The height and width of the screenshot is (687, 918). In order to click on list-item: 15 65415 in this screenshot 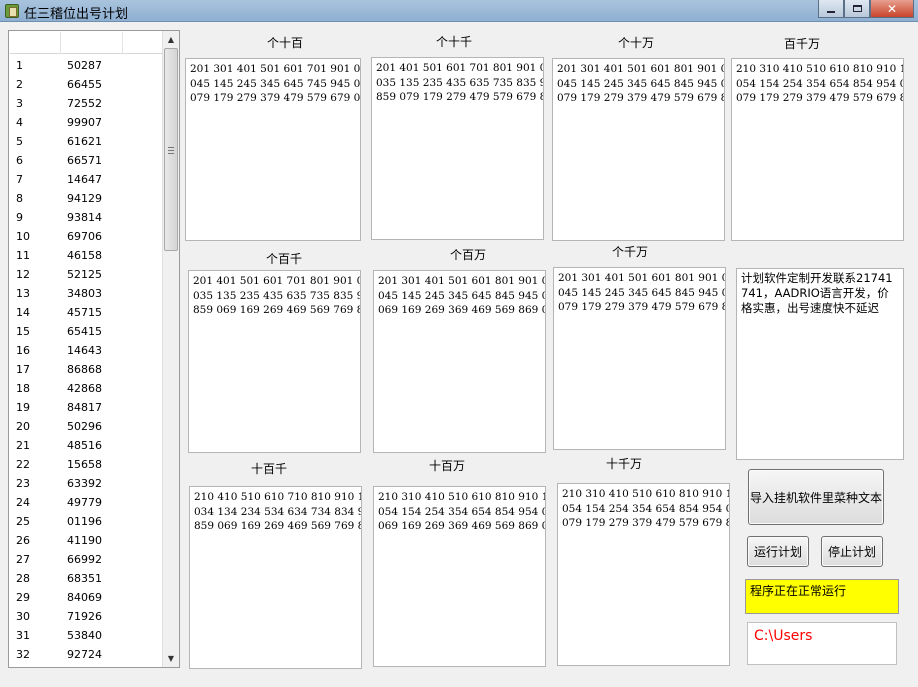, I will do `click(86, 331)`.